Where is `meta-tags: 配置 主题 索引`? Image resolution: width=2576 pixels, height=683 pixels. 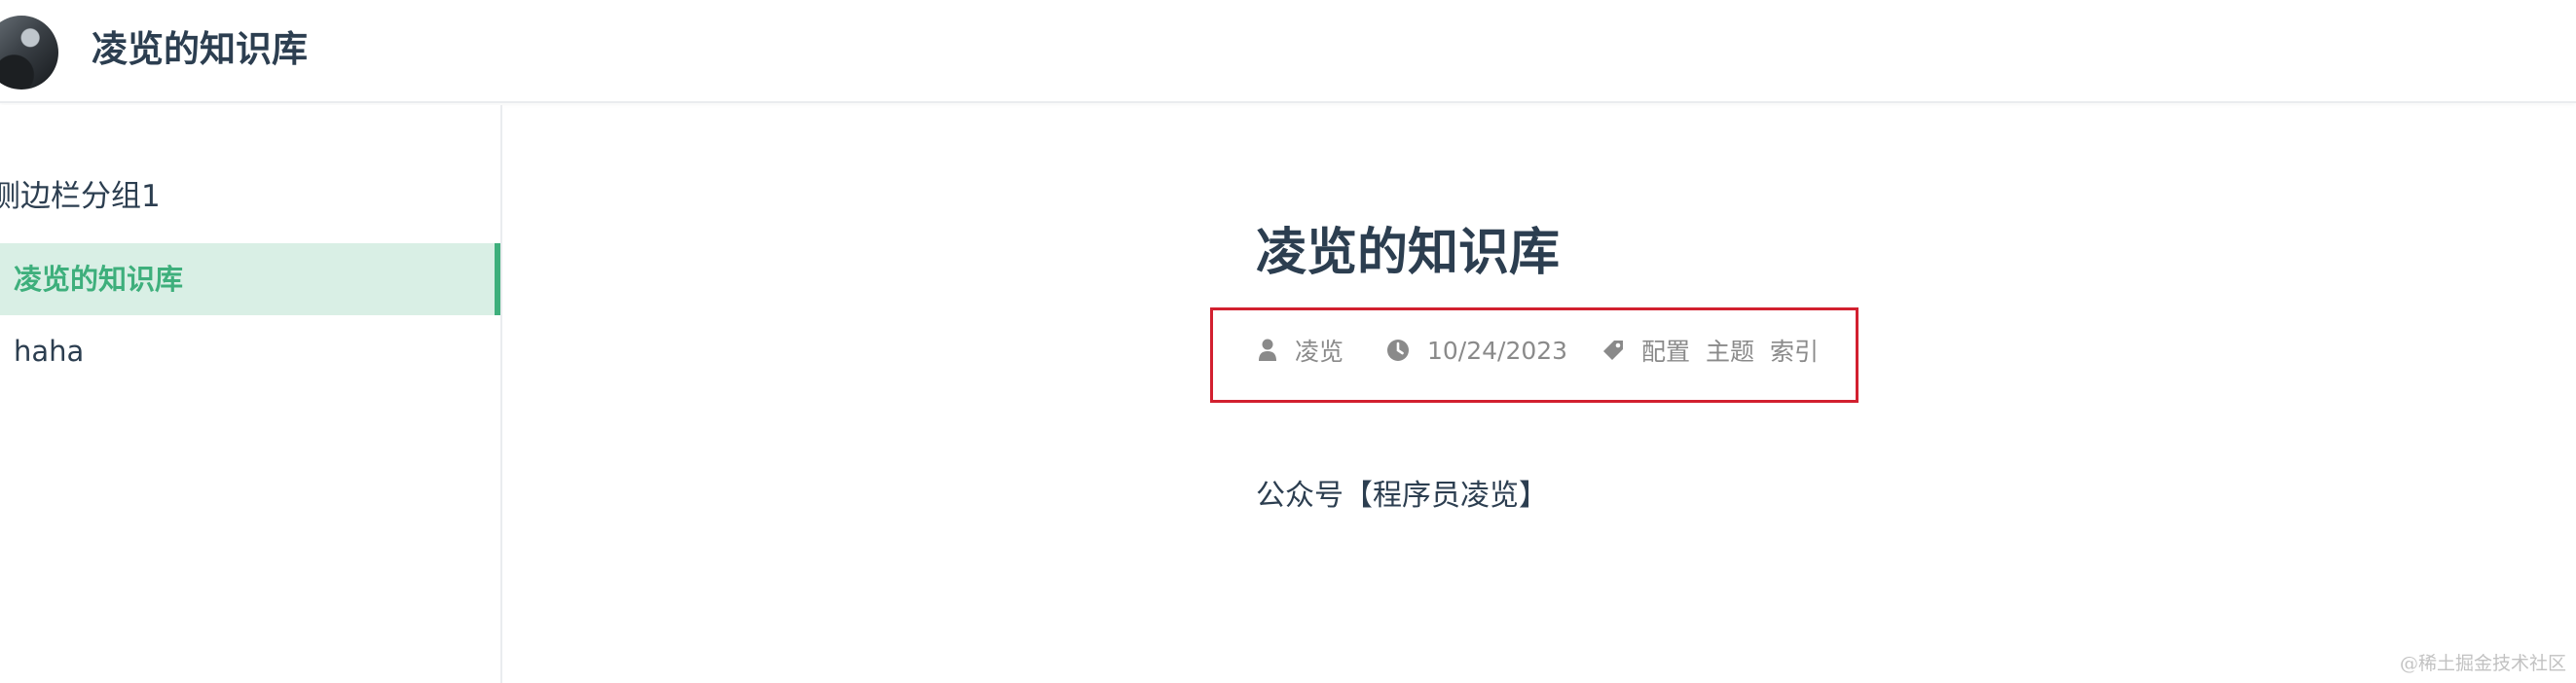
meta-tags: 配置 主题 索引 is located at coordinates (1718, 350).